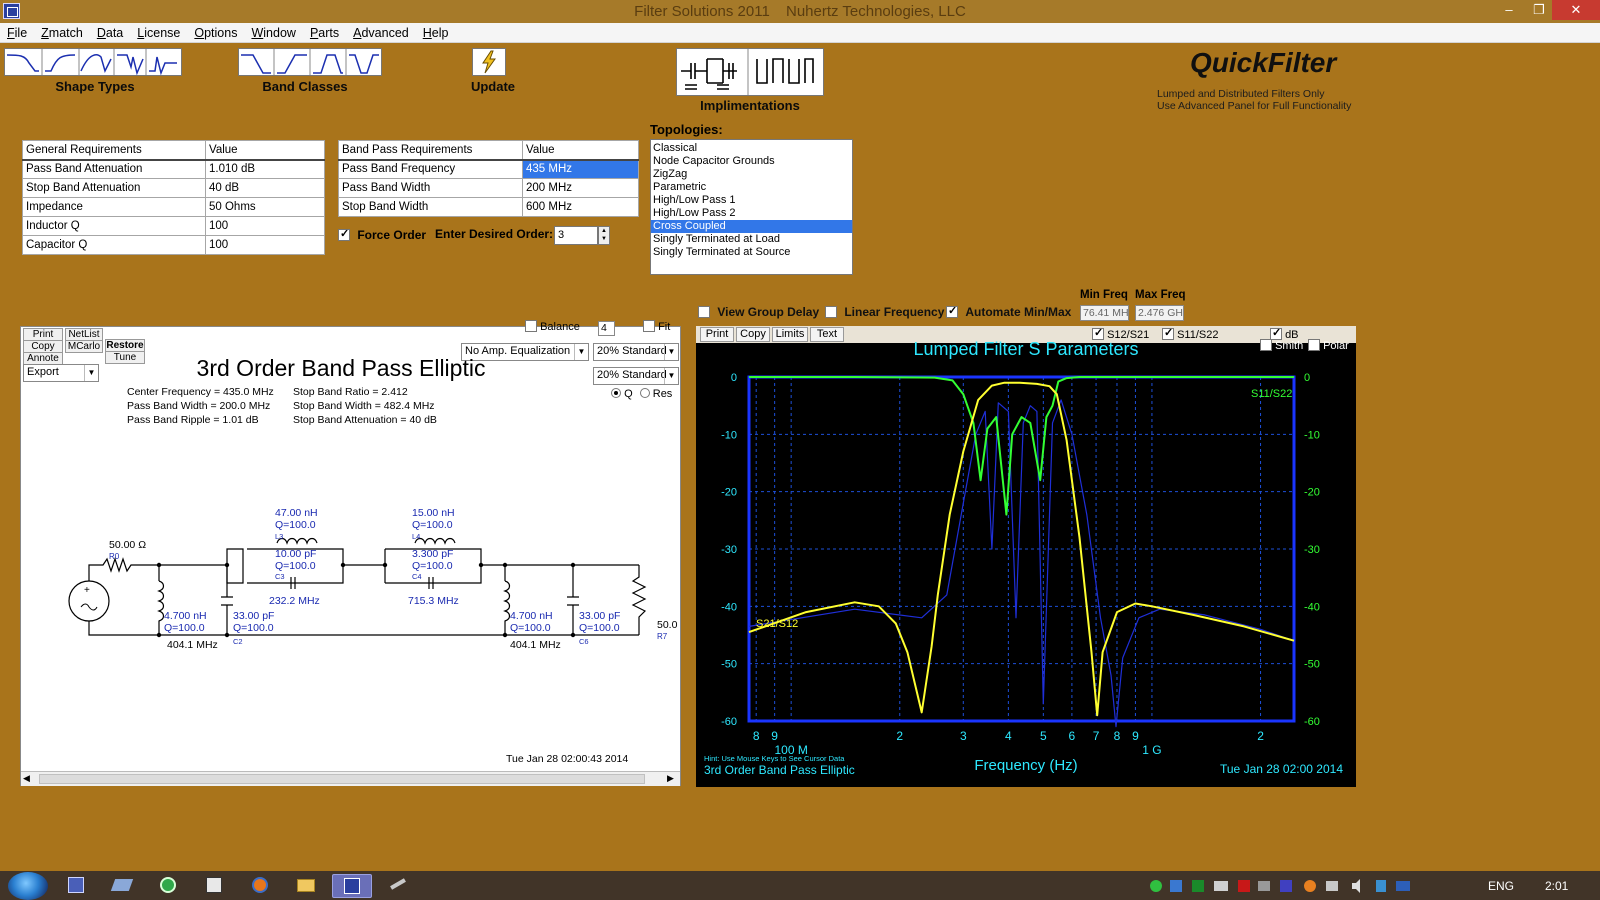 This screenshot has height=900, width=1600. Describe the element at coordinates (93, 62) in the screenshot. I see `shape-types-toolbar` at that location.